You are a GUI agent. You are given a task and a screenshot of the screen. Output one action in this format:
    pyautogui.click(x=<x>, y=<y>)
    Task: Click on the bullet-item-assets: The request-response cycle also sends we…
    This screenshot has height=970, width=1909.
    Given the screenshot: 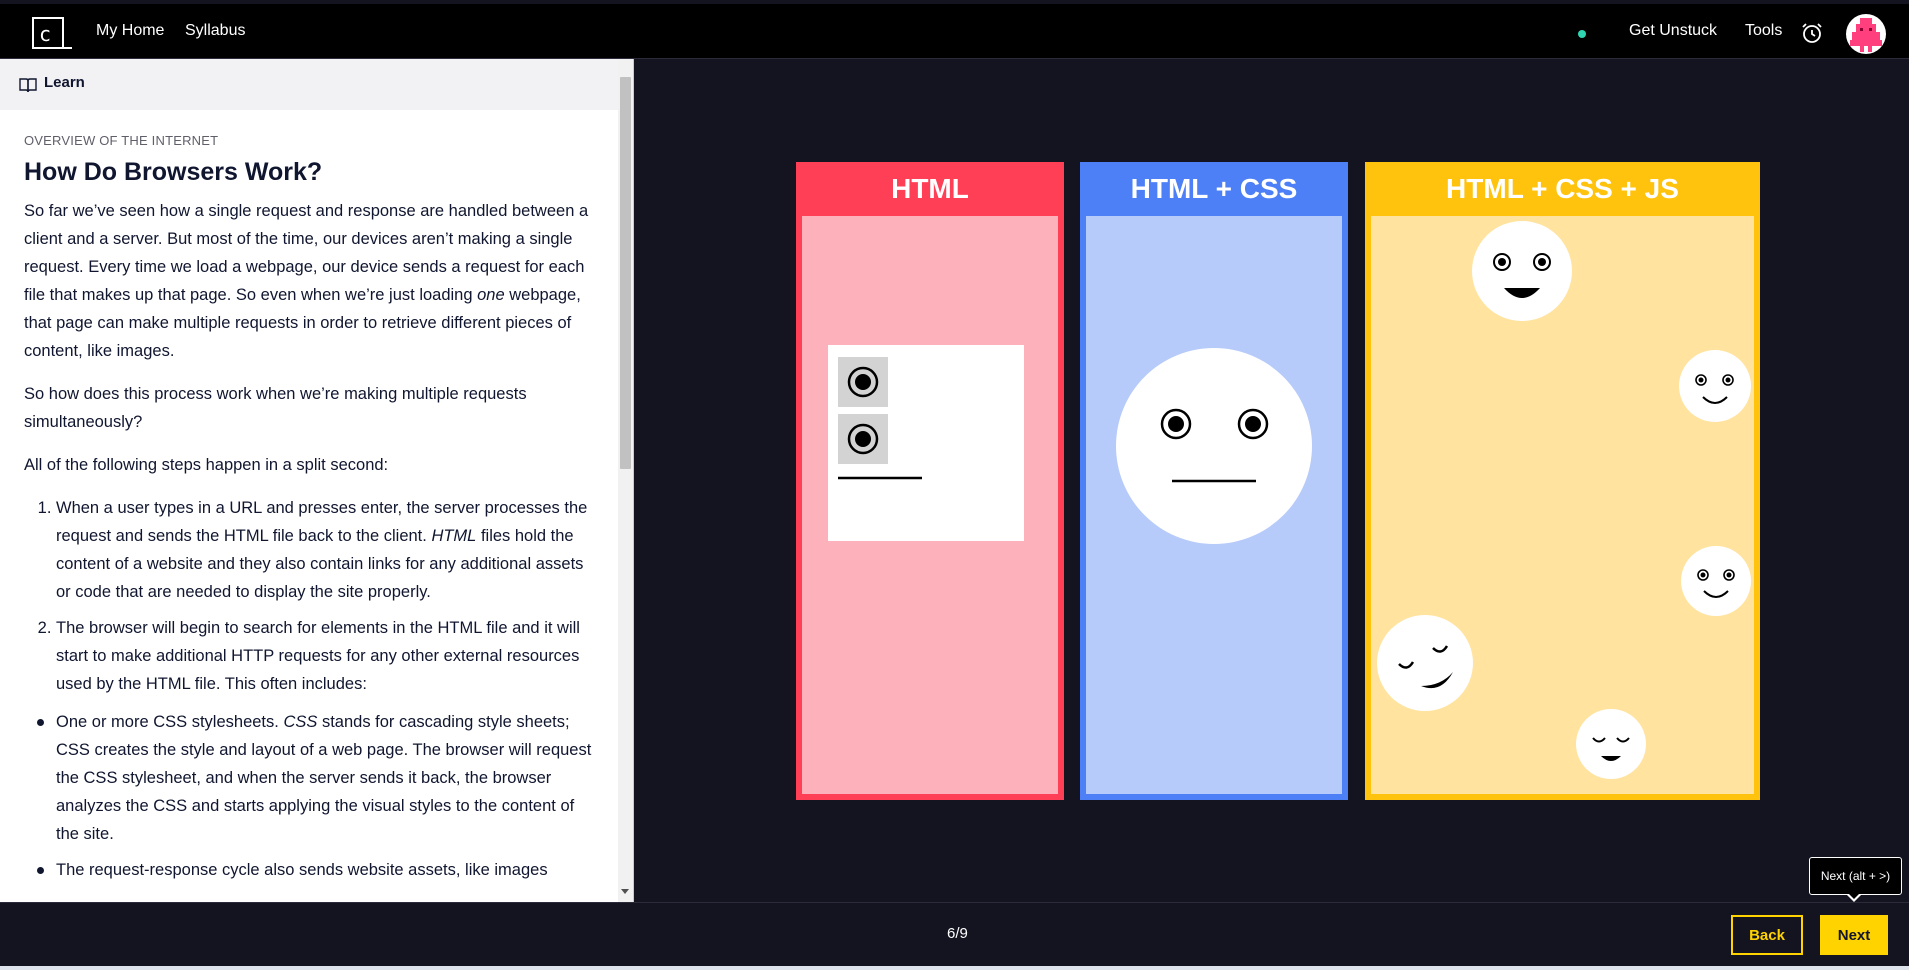 What is the action you would take?
    pyautogui.click(x=315, y=870)
    